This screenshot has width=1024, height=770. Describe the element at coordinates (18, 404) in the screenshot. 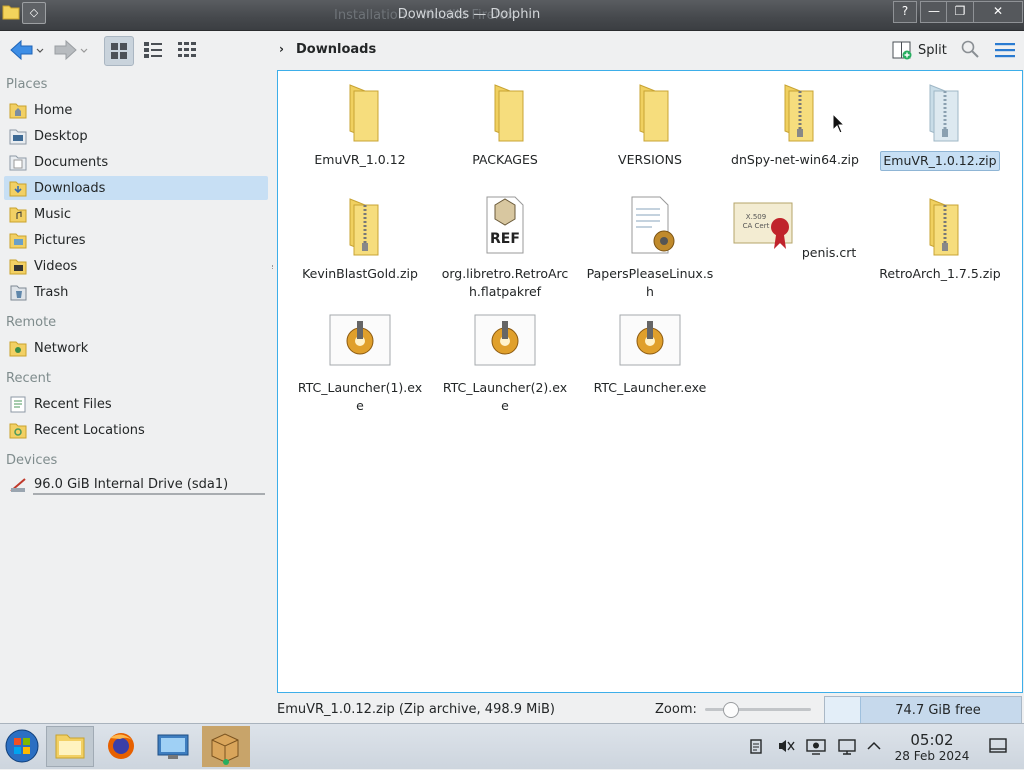

I see `recent-files-icon` at that location.